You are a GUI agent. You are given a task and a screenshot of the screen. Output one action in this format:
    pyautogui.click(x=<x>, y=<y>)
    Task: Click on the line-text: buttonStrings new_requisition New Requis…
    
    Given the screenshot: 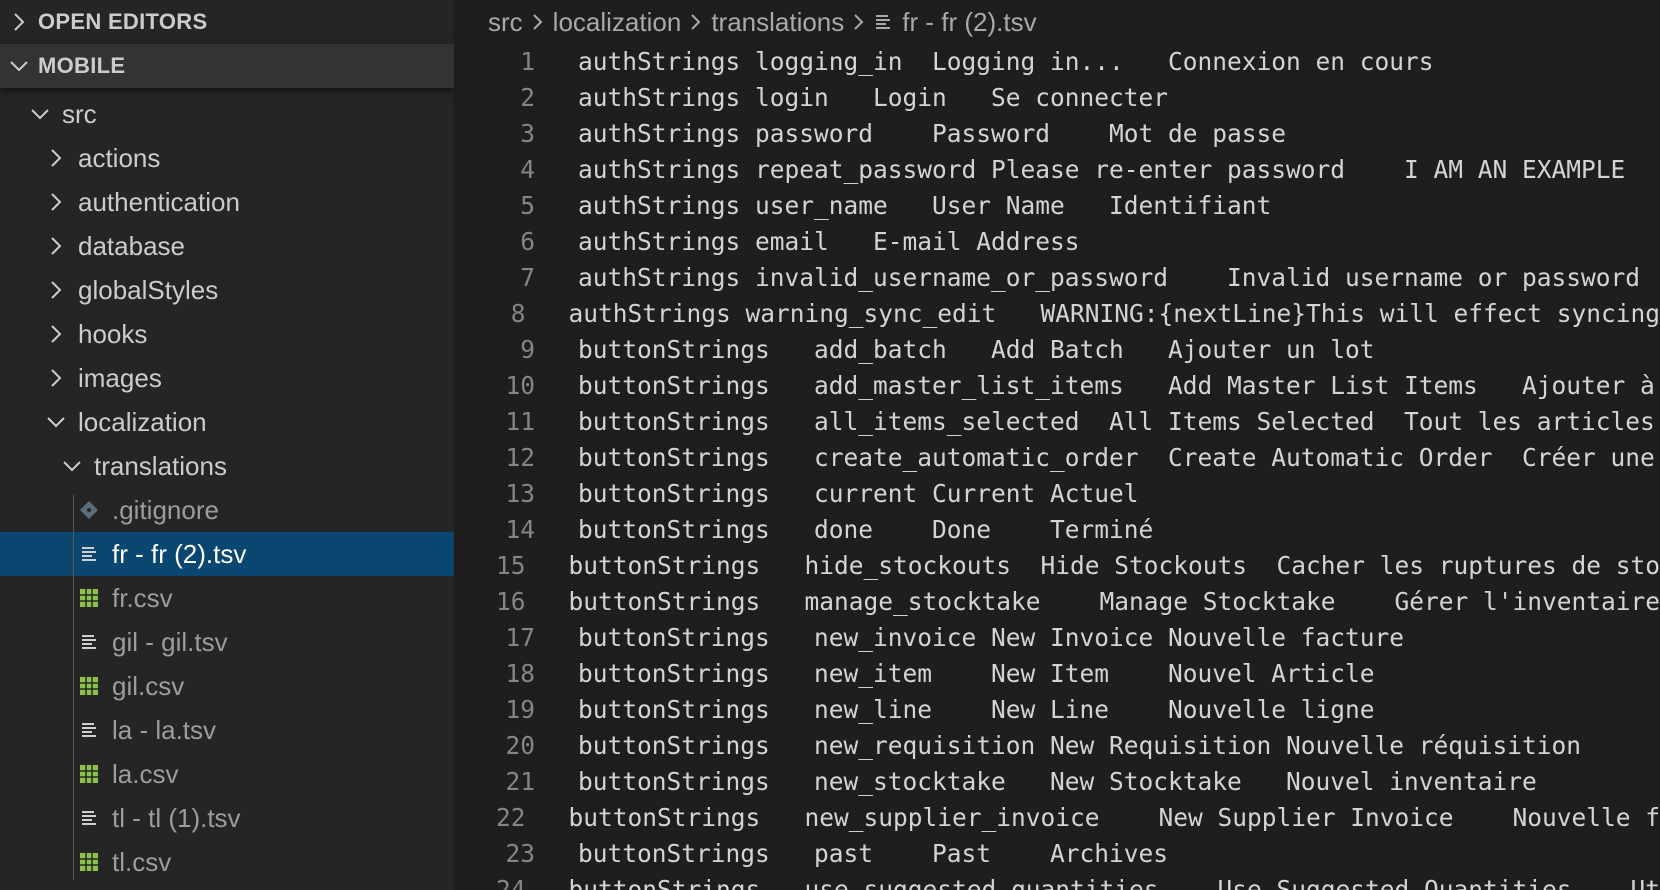 What is the action you would take?
    pyautogui.click(x=1080, y=745)
    